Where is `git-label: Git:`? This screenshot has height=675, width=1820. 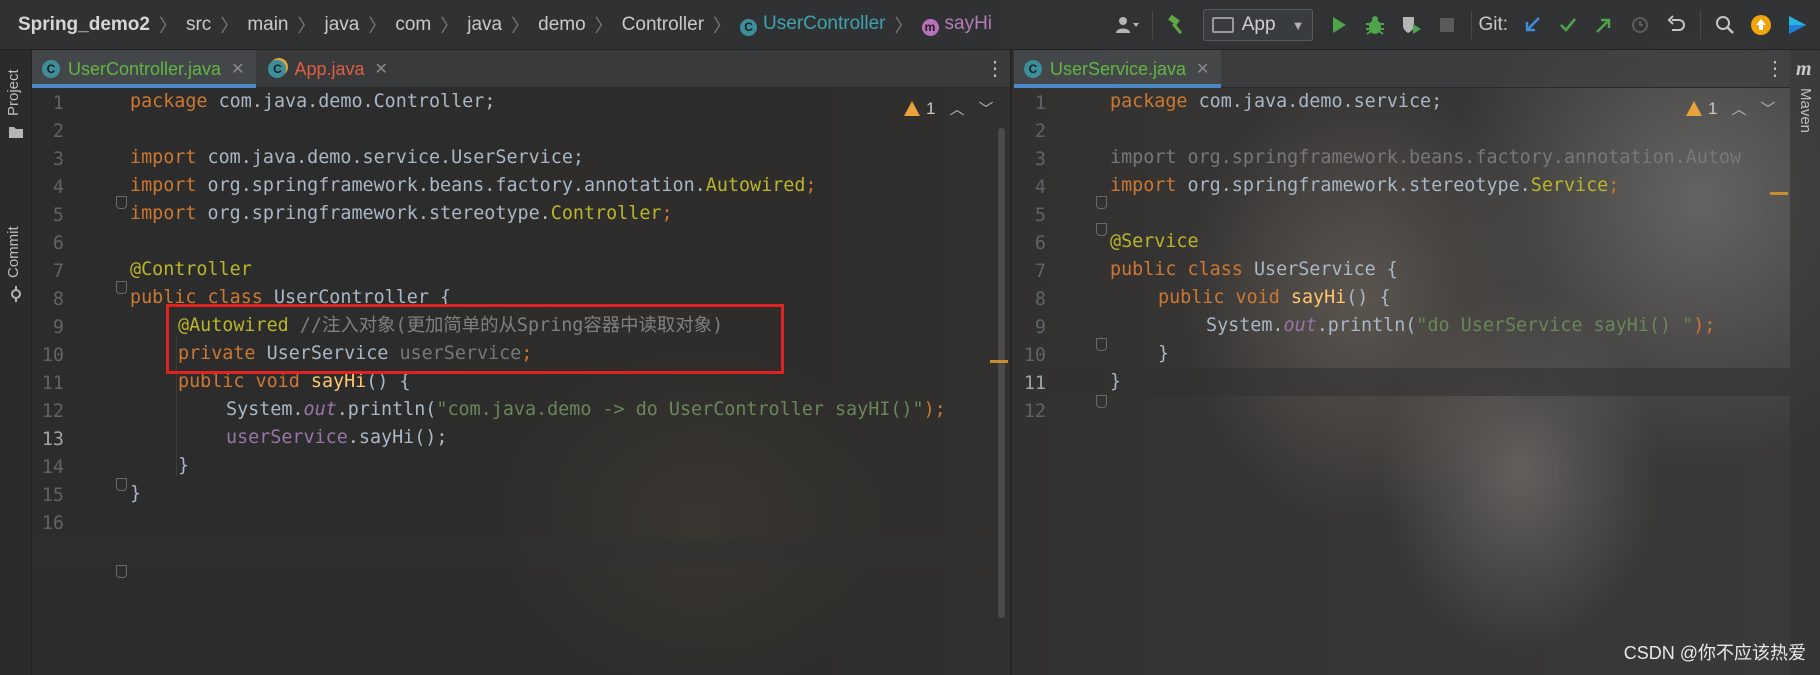
git-label: Git: is located at coordinates (1493, 24).